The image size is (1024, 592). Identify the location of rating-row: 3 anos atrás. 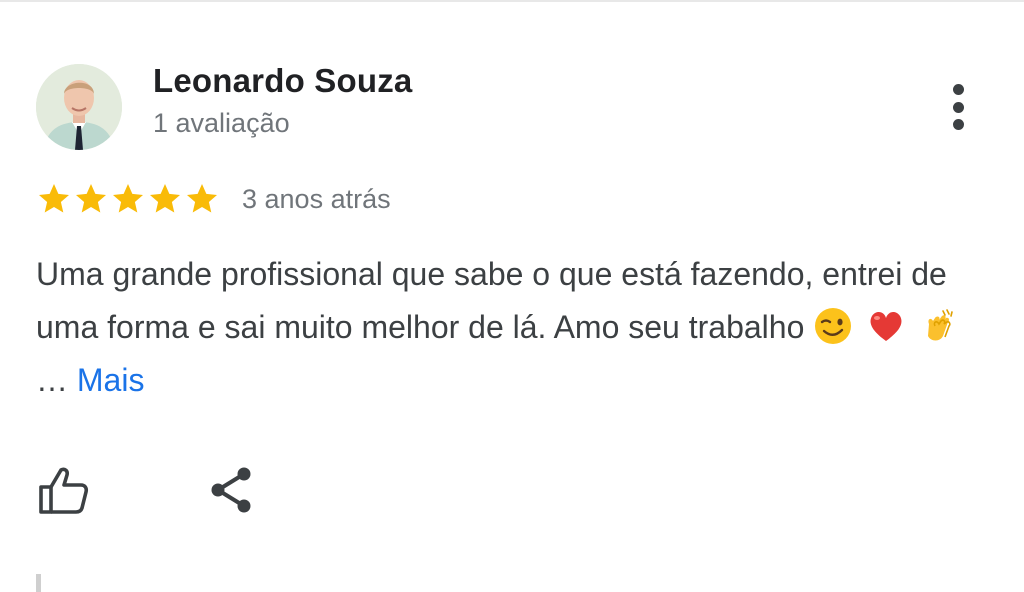
(213, 199).